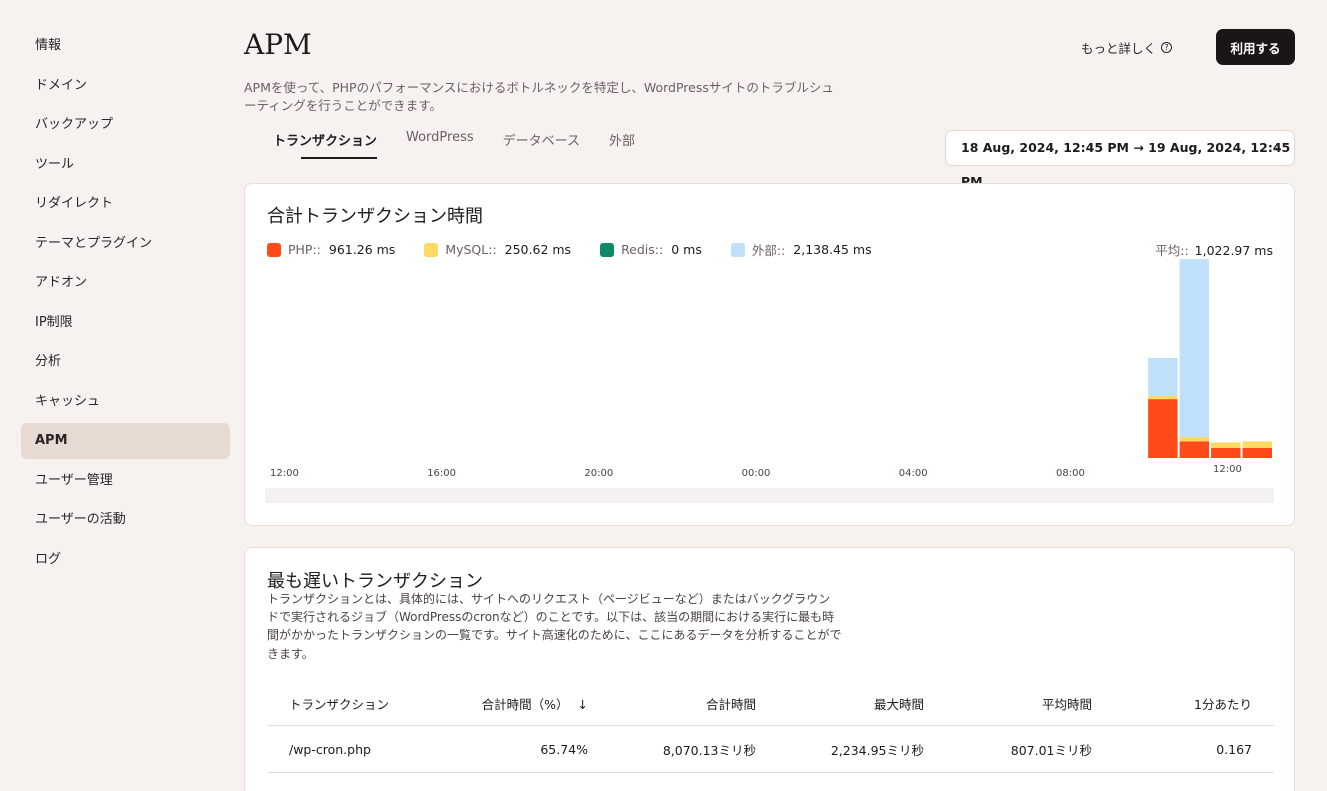 This screenshot has height=791, width=1327. What do you see at coordinates (1070, 473) in the screenshot?
I see `x-tick-label: 08:00` at bounding box center [1070, 473].